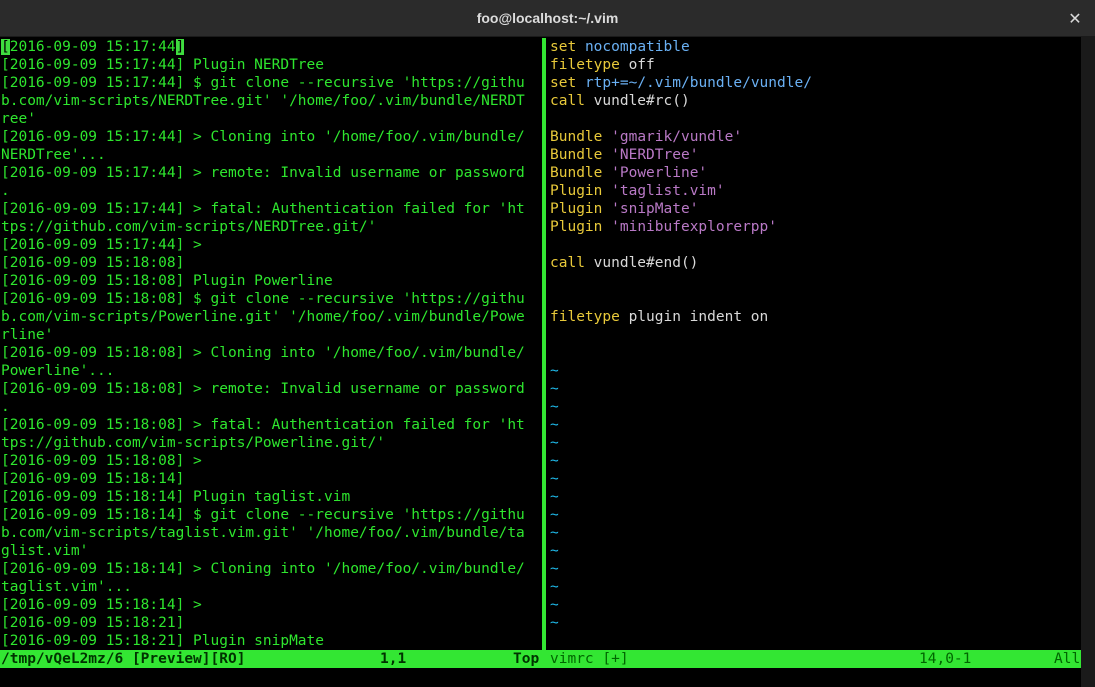 The image size is (1095, 687). Describe the element at coordinates (180, 47) in the screenshot. I see `bracket-match-highlight: ]` at that location.